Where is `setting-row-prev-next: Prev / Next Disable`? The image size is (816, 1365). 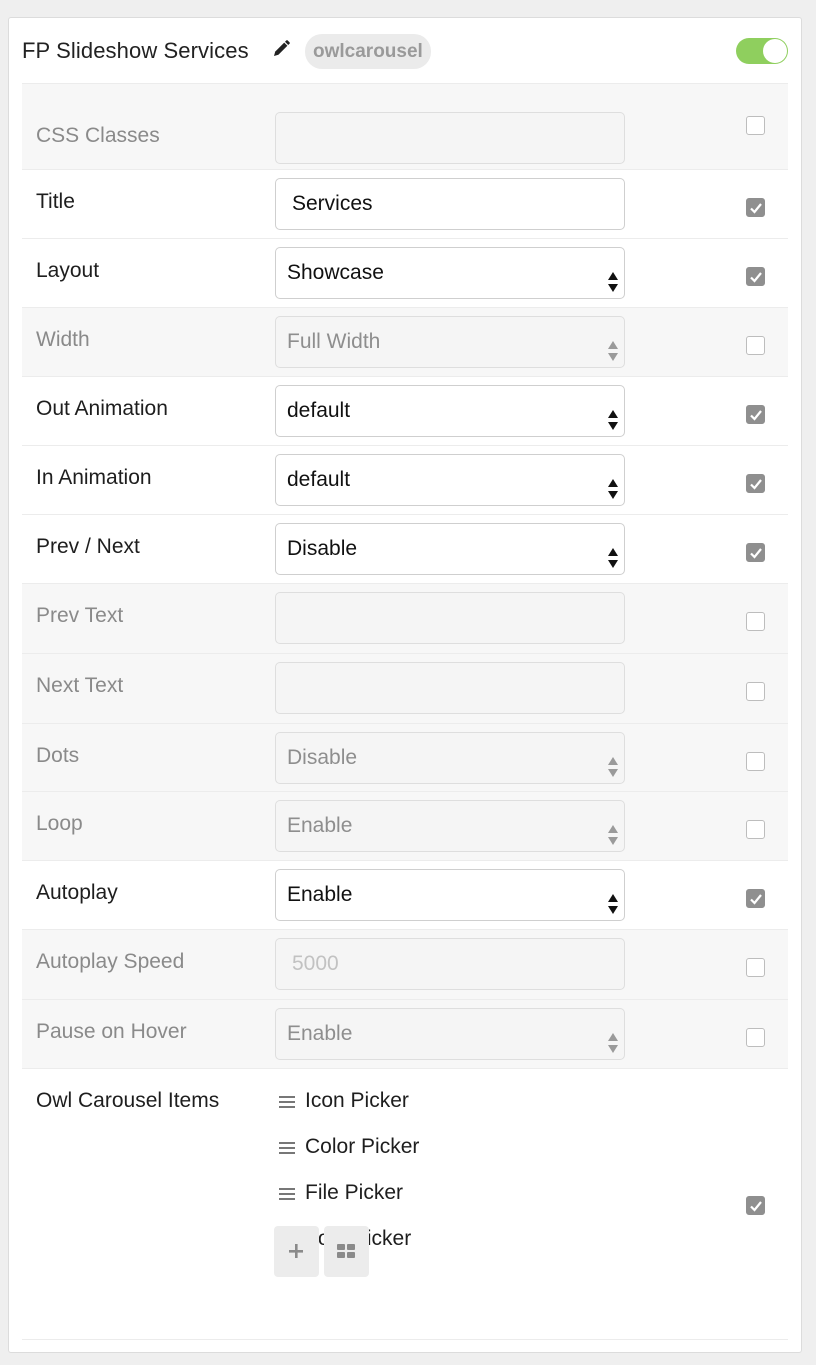
setting-row-prev-next: Prev / Next Disable is located at coordinates (405, 549).